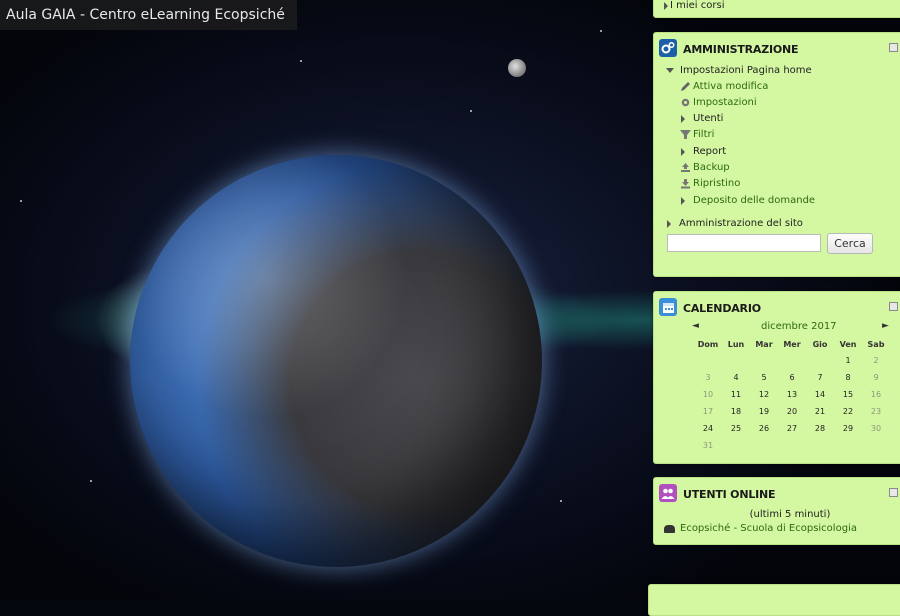  Describe the element at coordinates (736, 411) in the screenshot. I see `calendar-day: 18` at that location.